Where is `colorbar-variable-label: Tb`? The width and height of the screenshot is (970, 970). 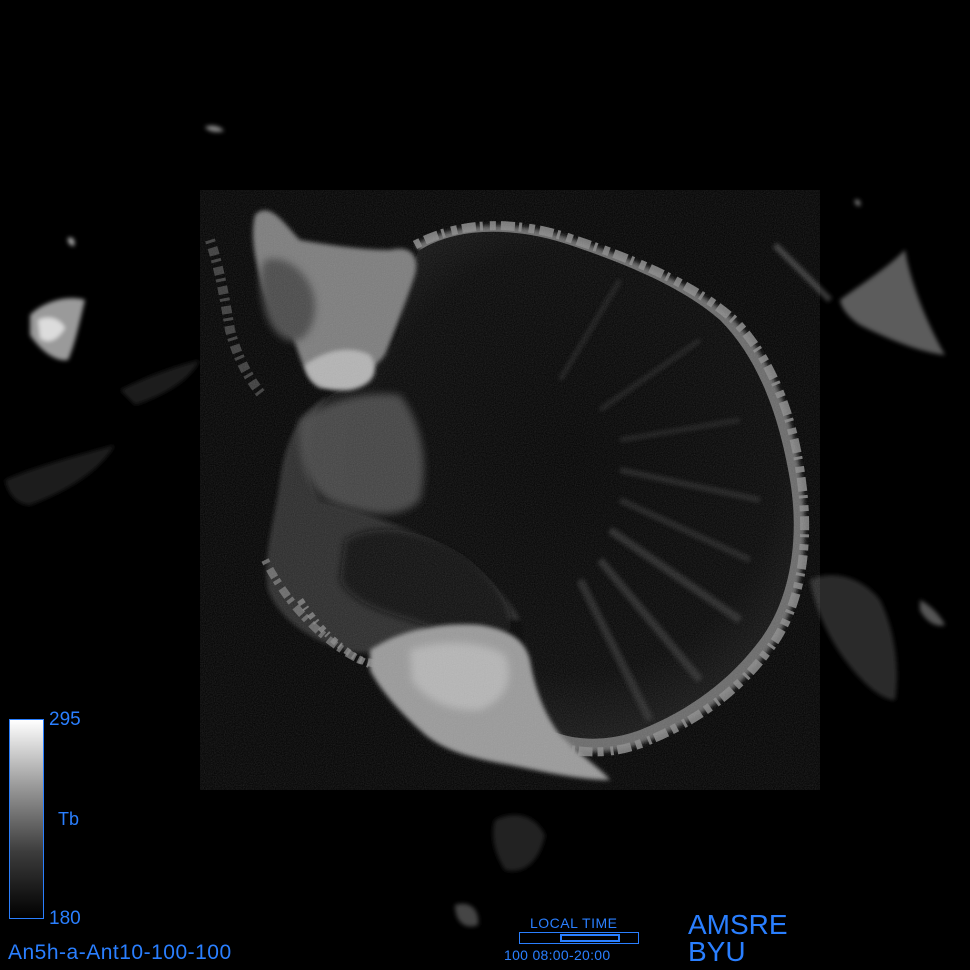 colorbar-variable-label: Tb is located at coordinates (69, 819).